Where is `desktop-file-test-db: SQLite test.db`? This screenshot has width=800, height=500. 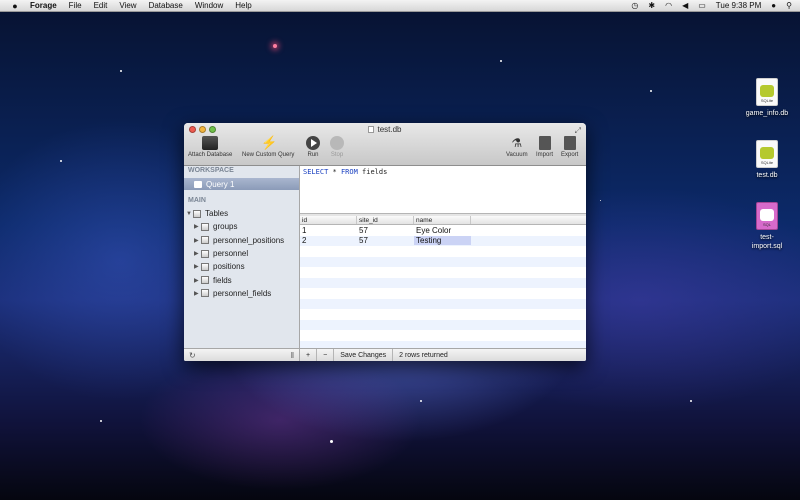
desktop-file-test-db: SQLite test.db is located at coordinates (767, 160).